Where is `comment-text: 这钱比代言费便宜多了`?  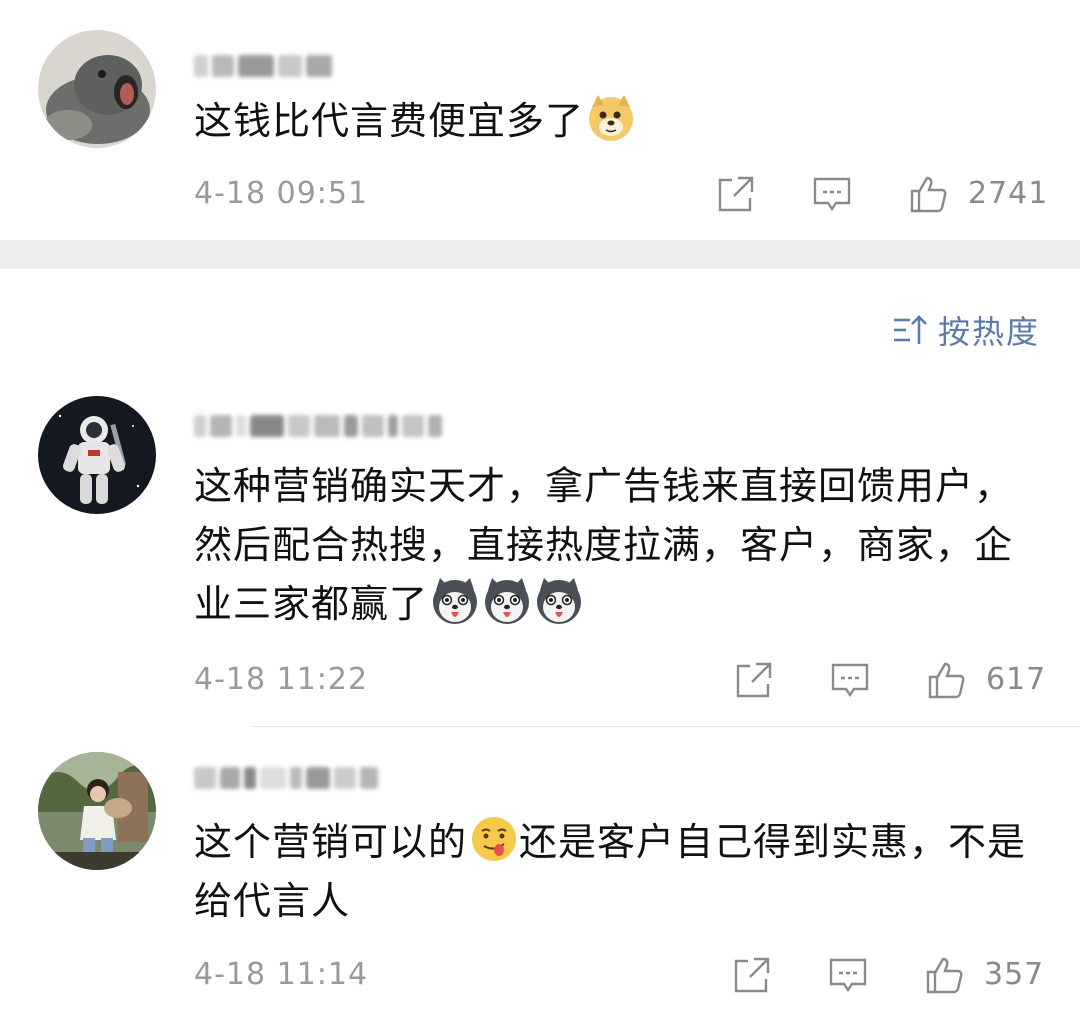
comment-text: 这钱比代言费便宜多了 is located at coordinates (619, 121).